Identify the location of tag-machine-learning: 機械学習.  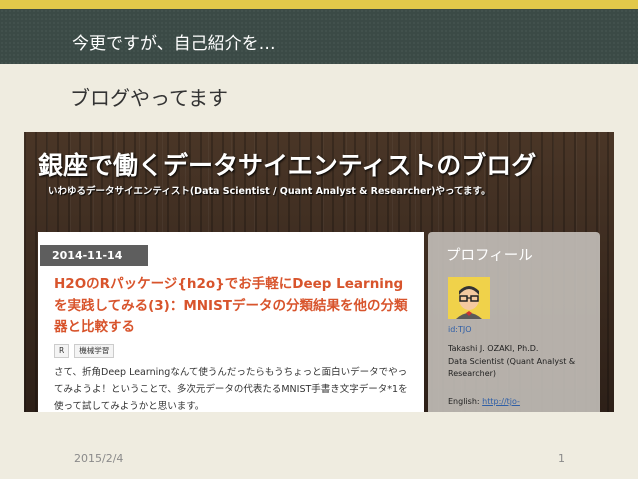
(94, 351).